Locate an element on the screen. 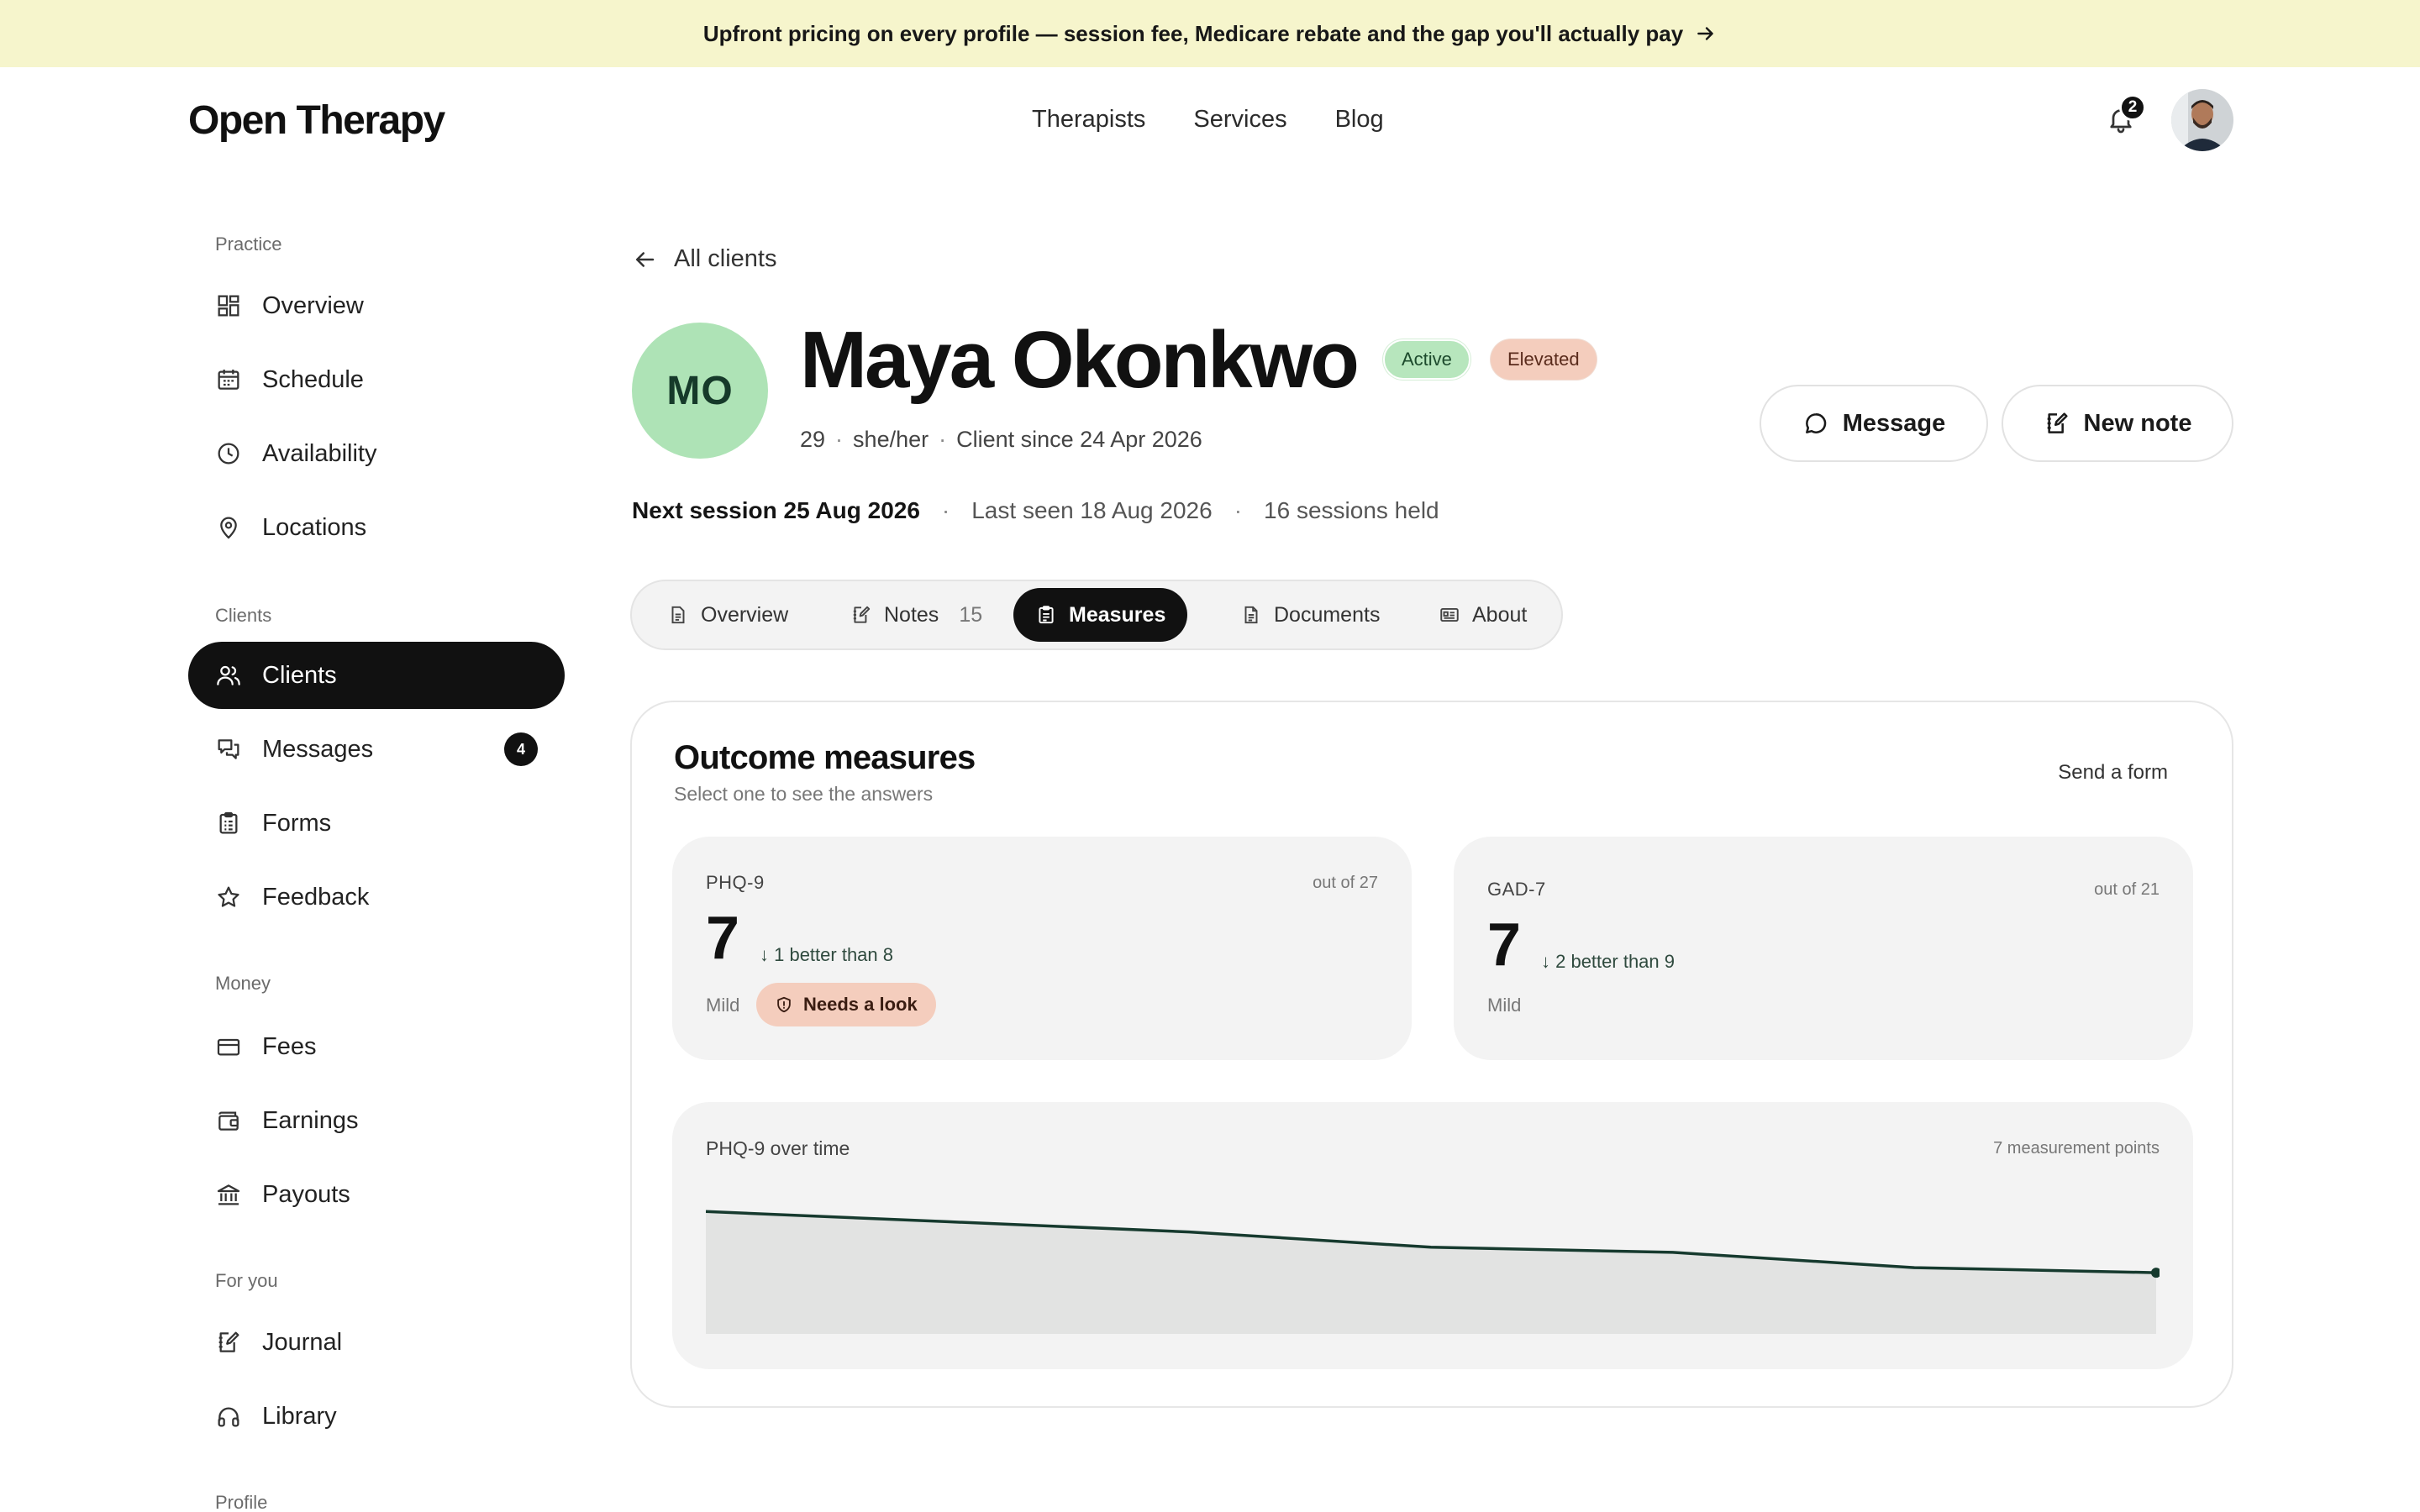  sidebar-section-for-you: For you is located at coordinates (247, 1280).